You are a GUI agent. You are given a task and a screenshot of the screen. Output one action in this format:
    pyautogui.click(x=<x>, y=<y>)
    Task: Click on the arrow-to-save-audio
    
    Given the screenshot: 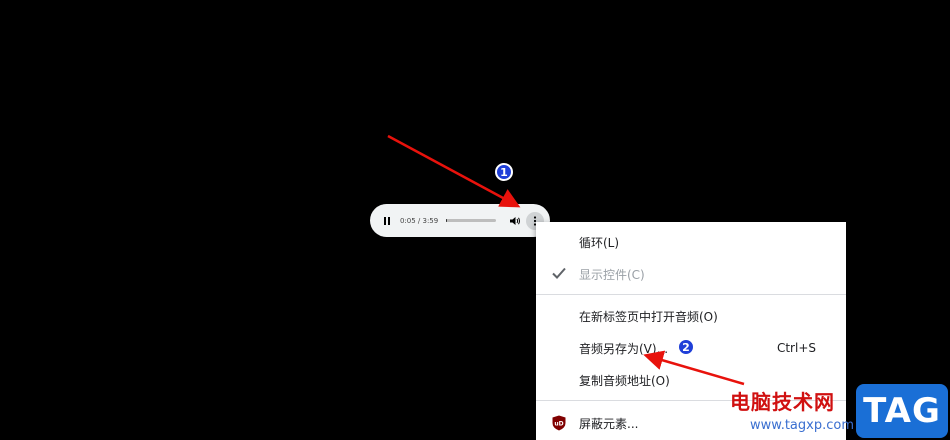 What is the action you would take?
    pyautogui.click(x=694, y=368)
    